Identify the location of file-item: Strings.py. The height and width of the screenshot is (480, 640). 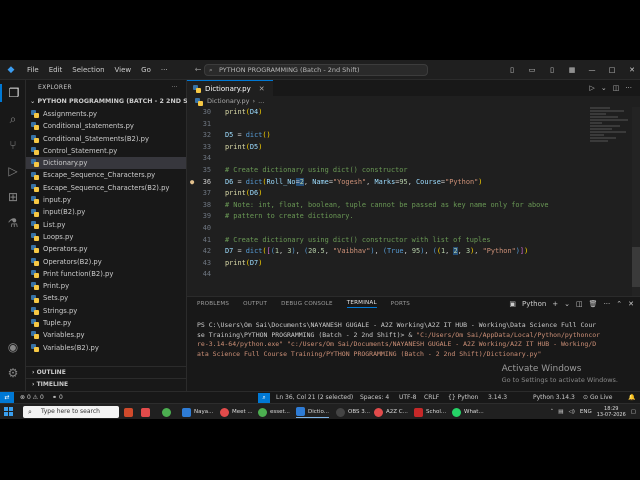
(106, 311).